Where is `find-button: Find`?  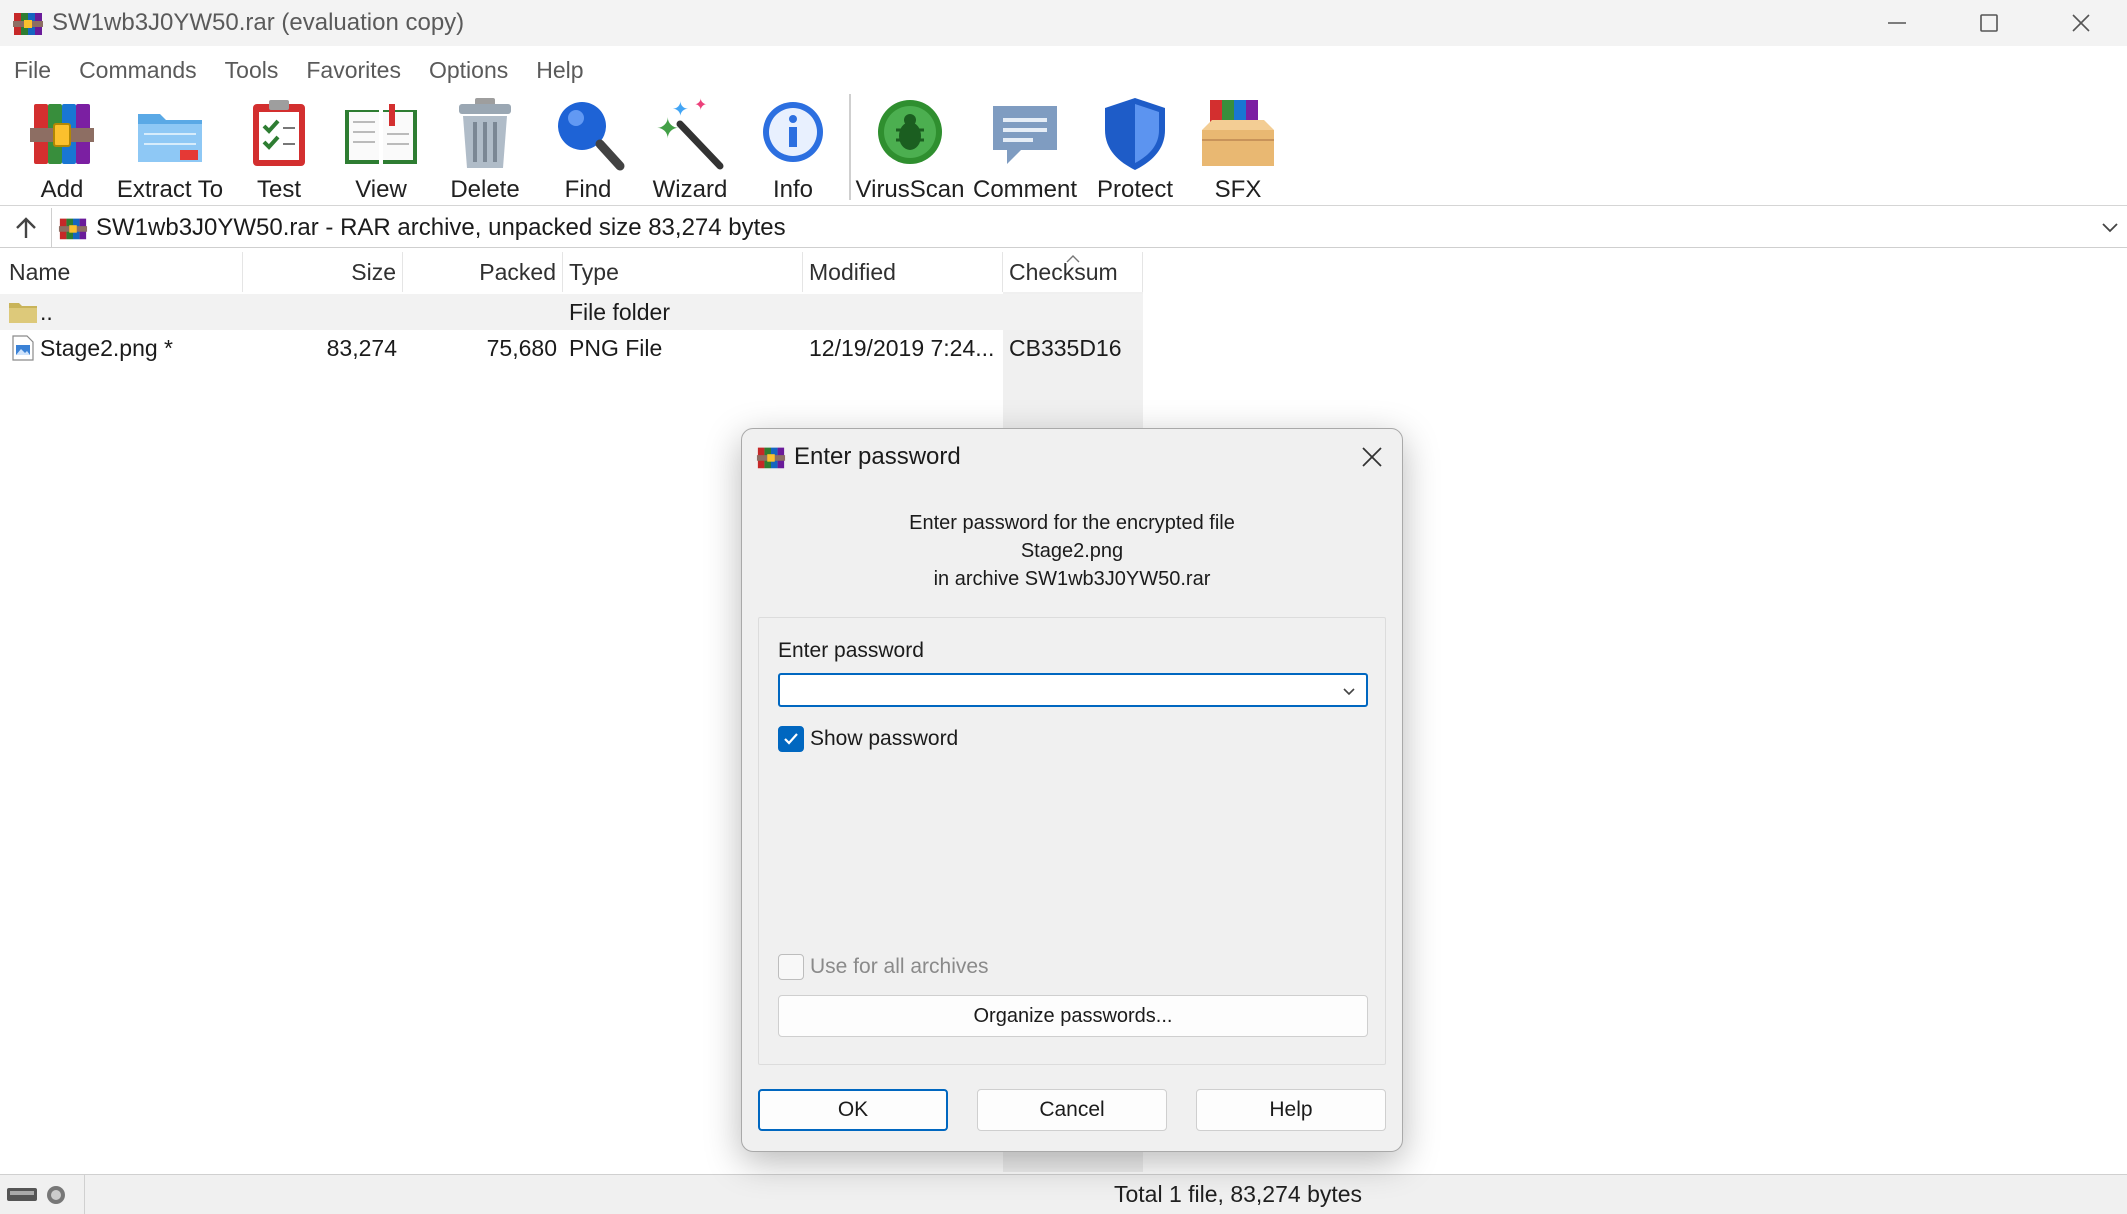 find-button: Find is located at coordinates (588, 148).